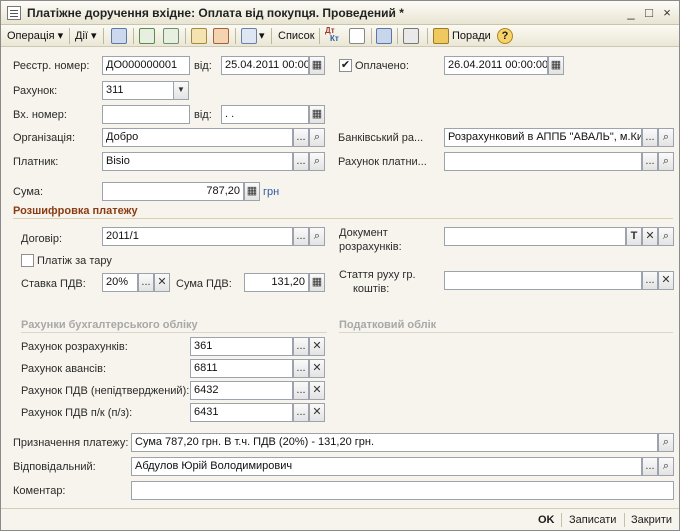 The width and height of the screenshot is (680, 531). Describe the element at coordinates (505, 36) in the screenshot. I see `help-icon: ?` at that location.